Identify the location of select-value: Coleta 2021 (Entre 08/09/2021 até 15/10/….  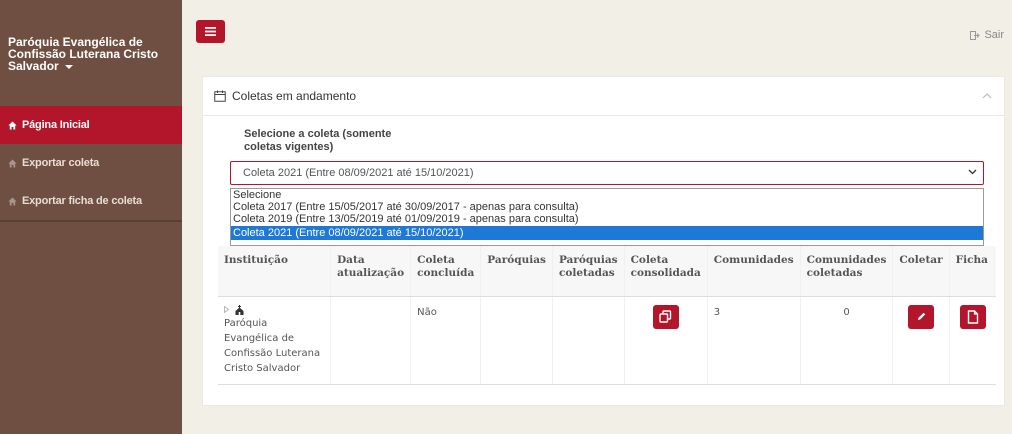
(358, 173).